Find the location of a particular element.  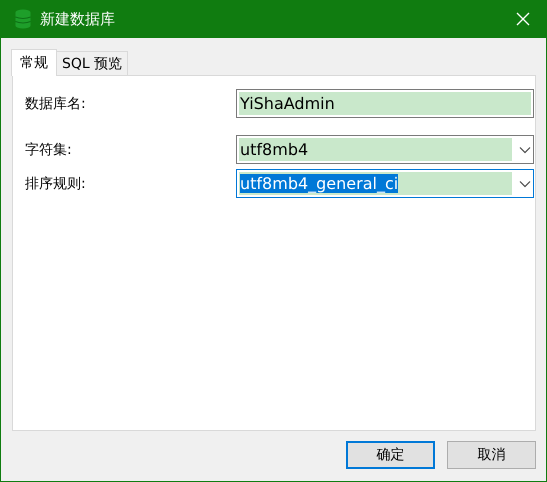

database-icon is located at coordinates (23, 19).